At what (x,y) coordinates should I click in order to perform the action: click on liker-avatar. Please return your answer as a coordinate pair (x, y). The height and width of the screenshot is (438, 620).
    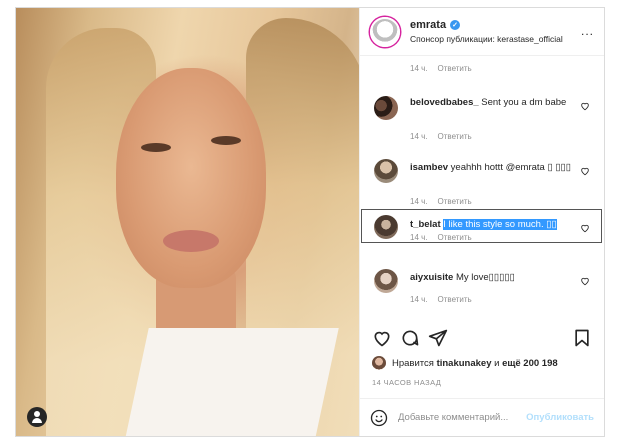
    Looking at the image, I should click on (379, 363).